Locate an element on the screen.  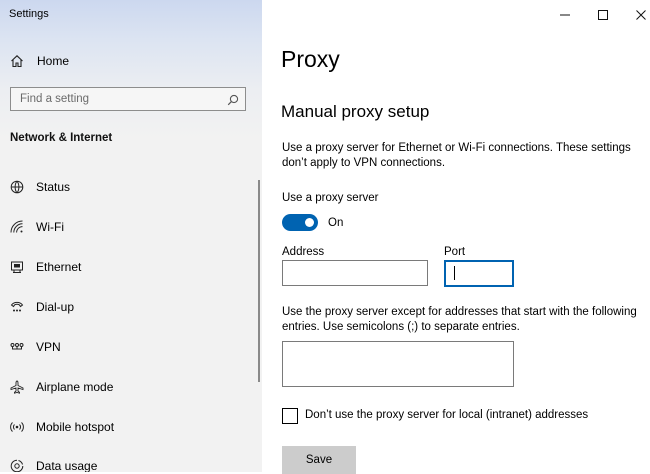
sidebar-item-data-usage: Data usage is located at coordinates (129, 460).